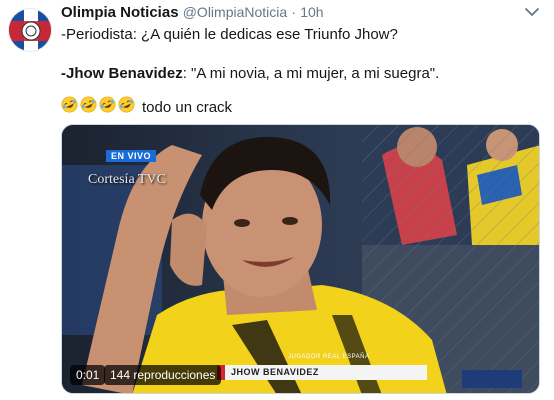 This screenshot has width=554, height=400. Describe the element at coordinates (163, 375) in the screenshot. I see `view-count: 144 reproducciones` at that location.